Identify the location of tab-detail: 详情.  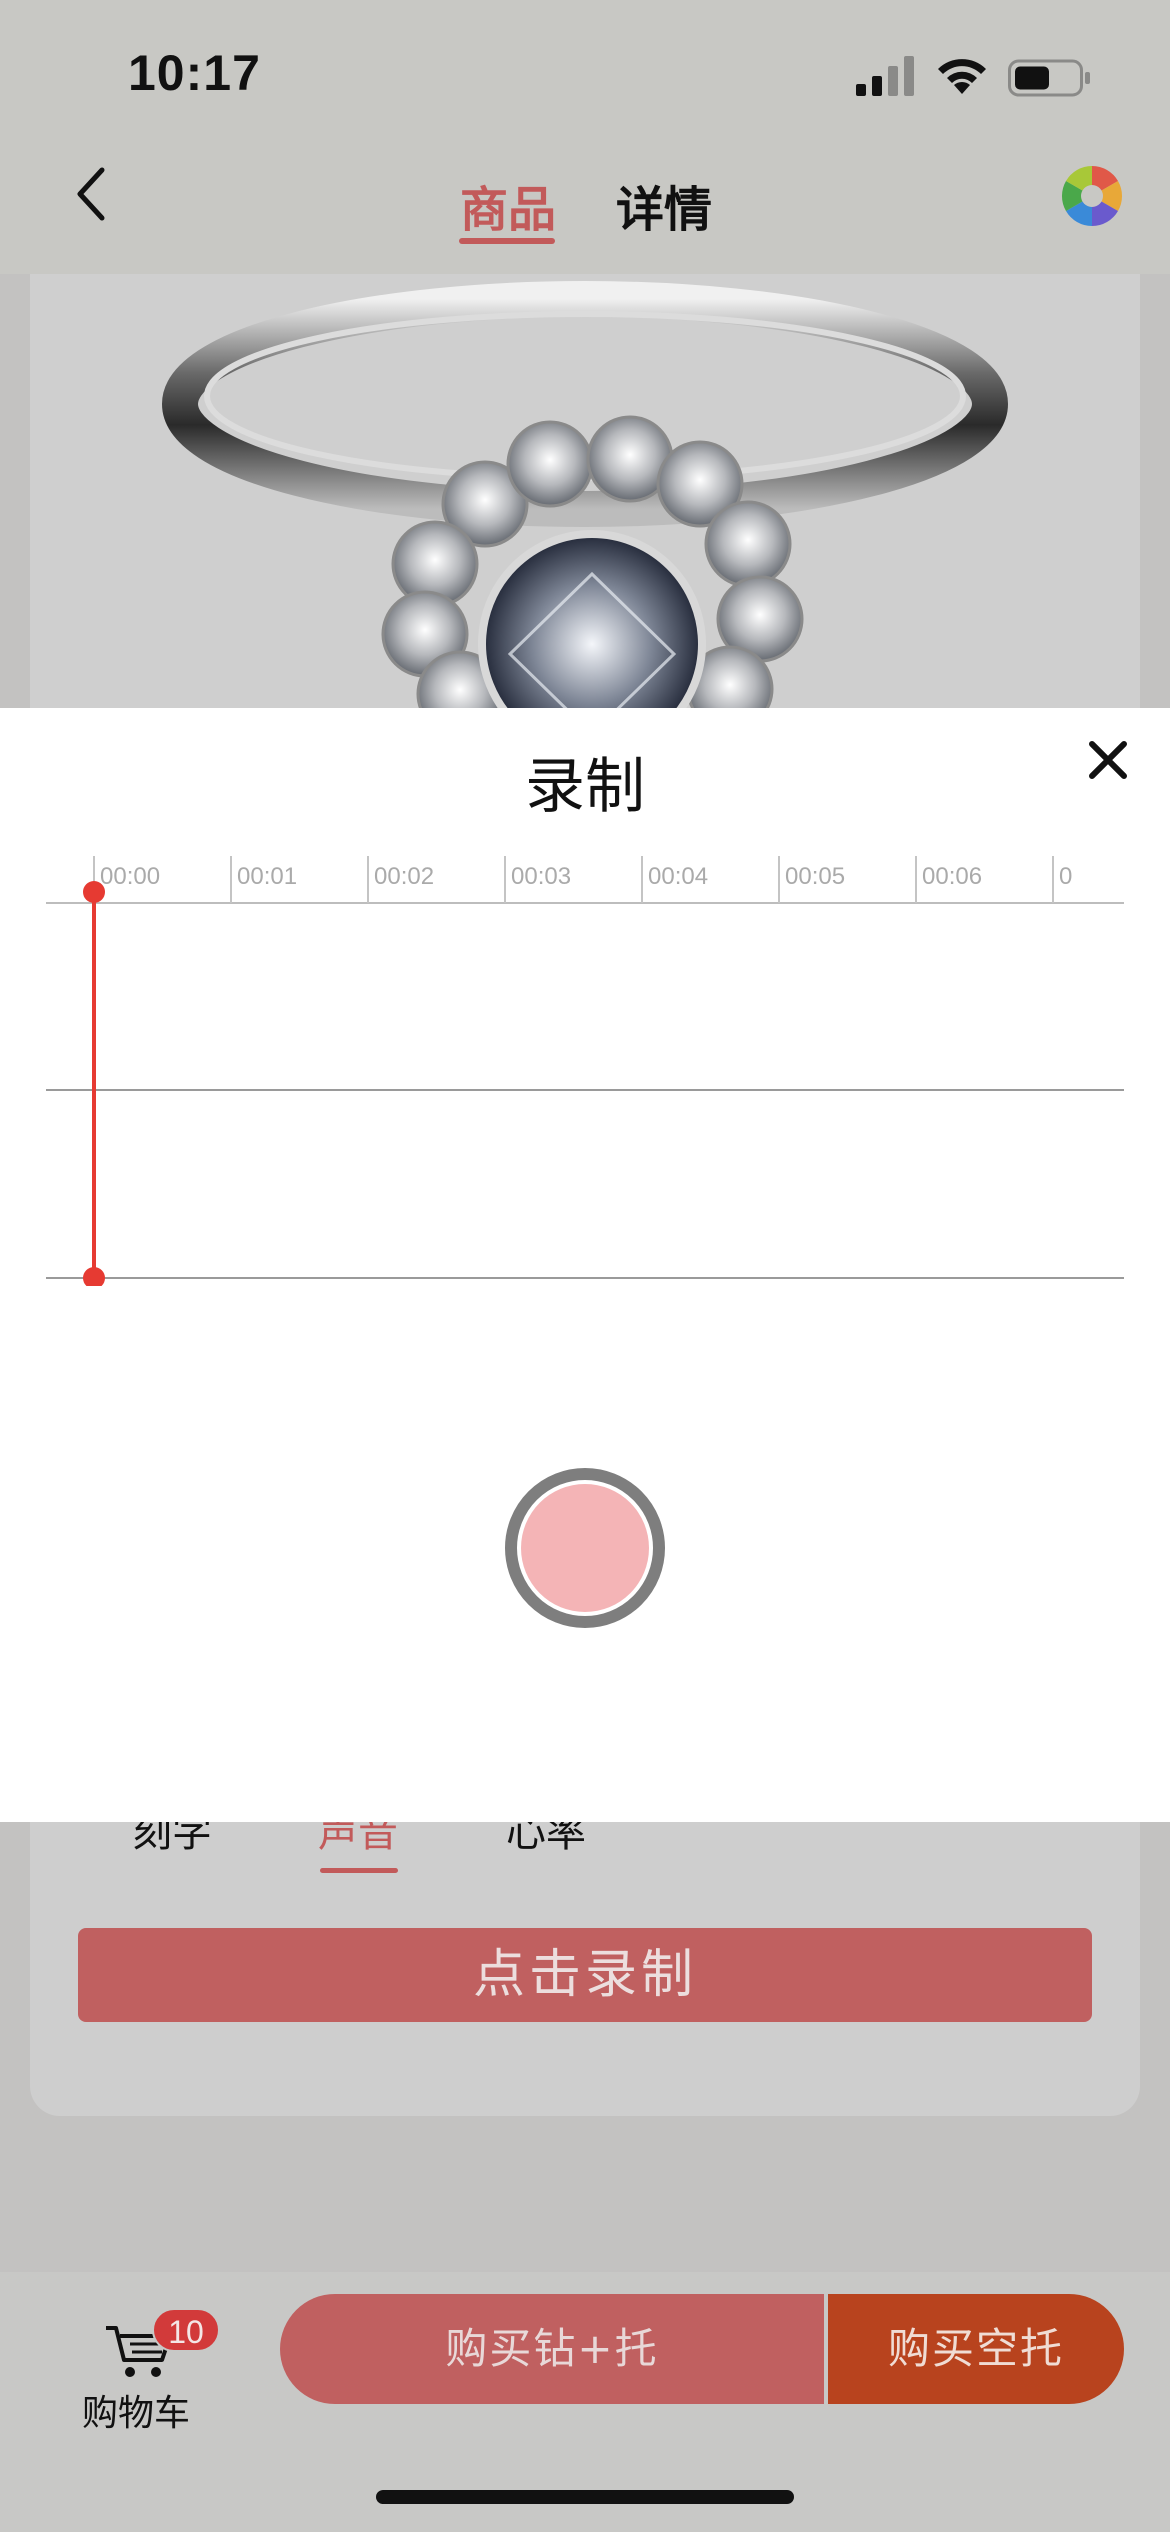
(664, 205).